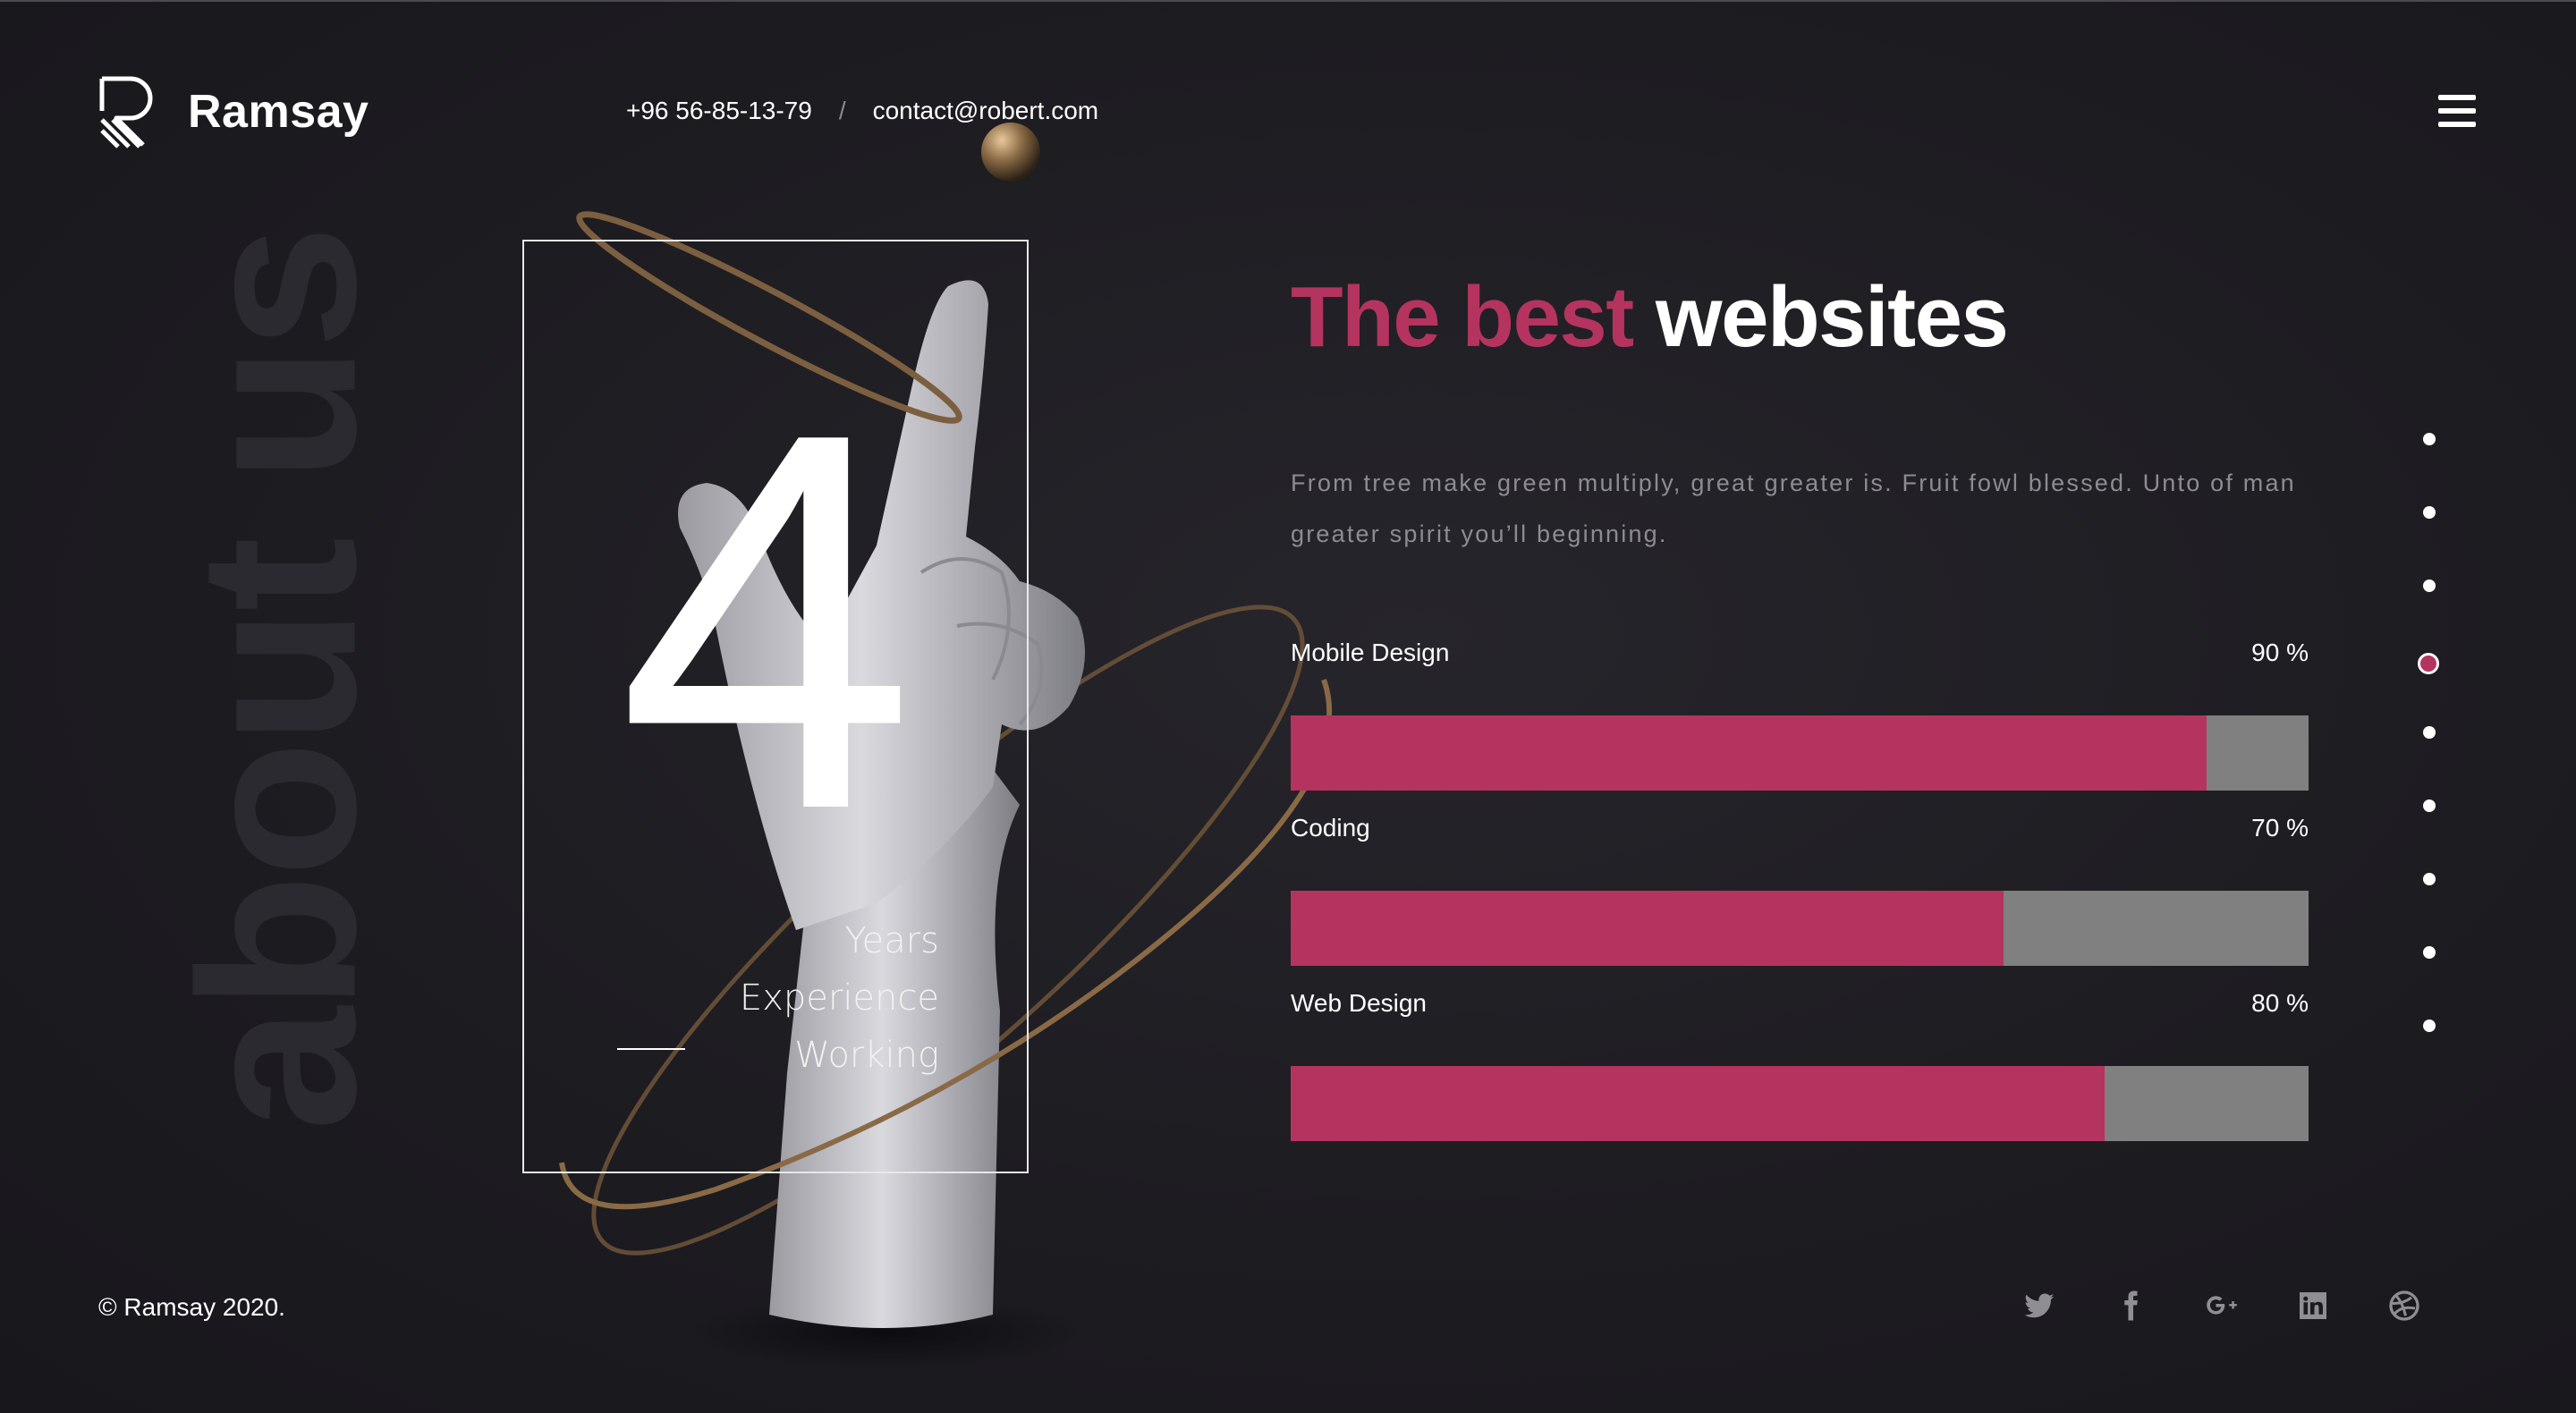 The height and width of the screenshot is (1413, 2576). I want to click on experience-divider, so click(651, 1049).